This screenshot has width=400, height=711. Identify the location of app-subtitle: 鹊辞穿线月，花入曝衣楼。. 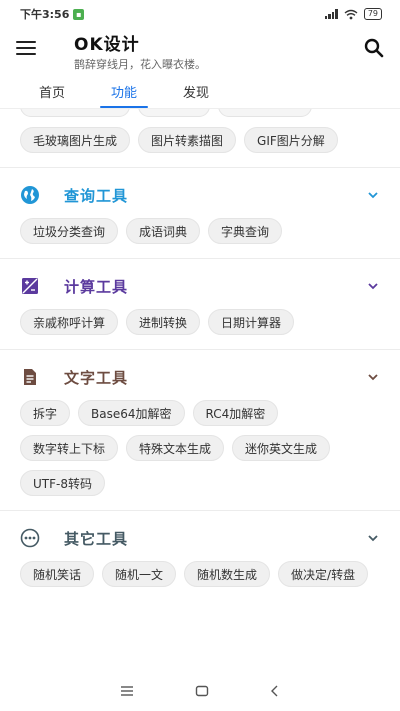
(140, 64).